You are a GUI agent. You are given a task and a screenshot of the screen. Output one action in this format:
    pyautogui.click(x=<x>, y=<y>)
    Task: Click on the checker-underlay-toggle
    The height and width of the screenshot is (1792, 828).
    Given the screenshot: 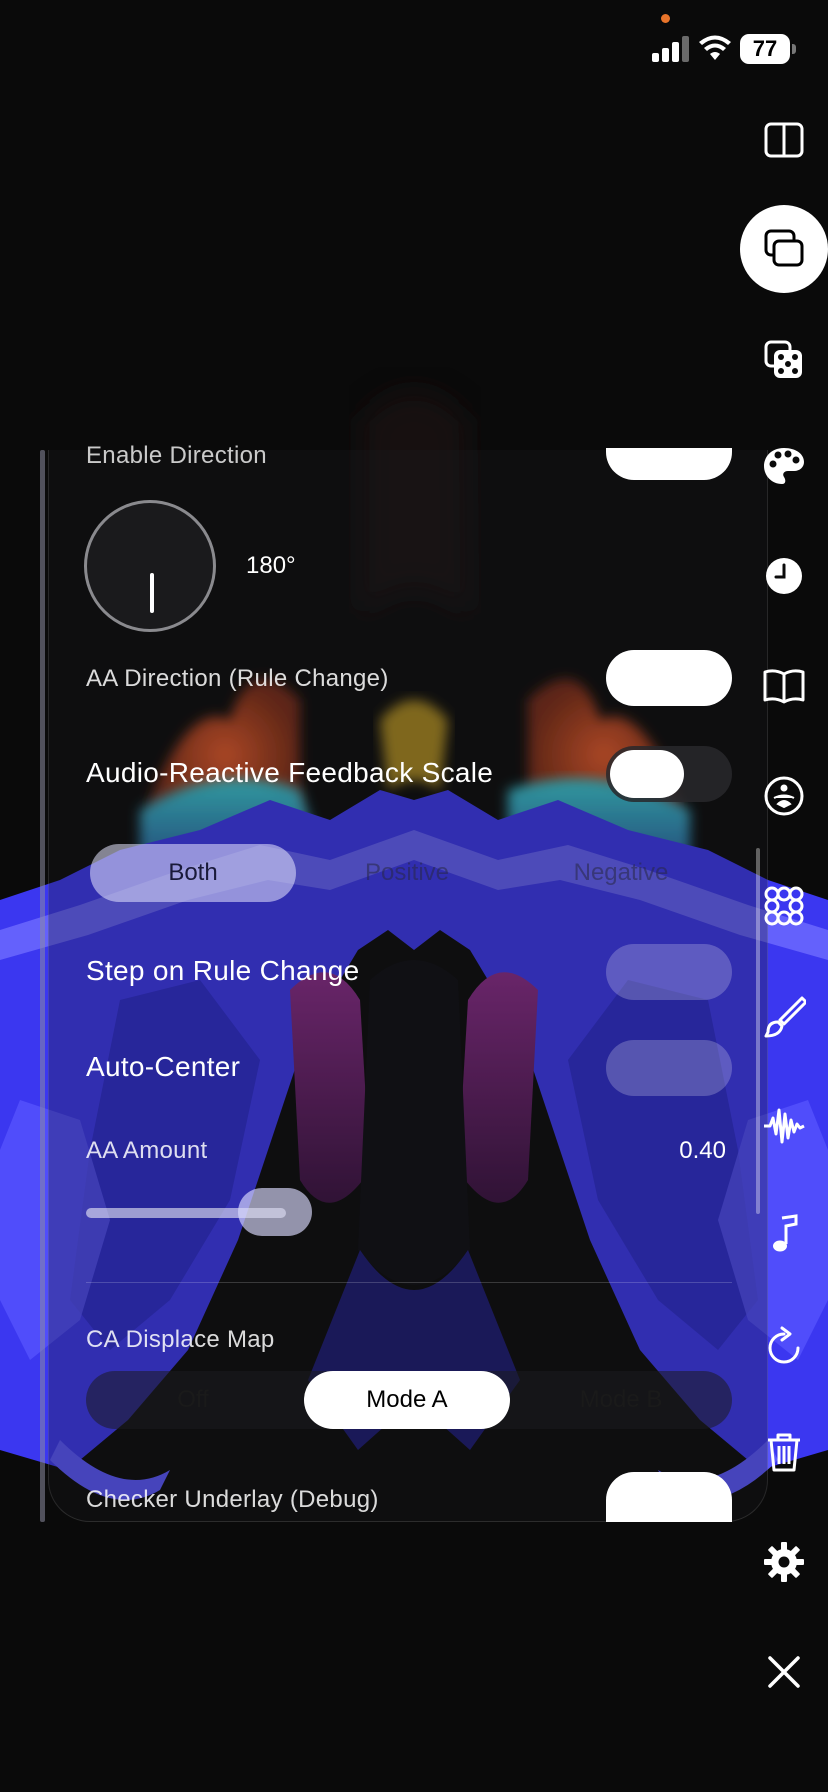 What is the action you would take?
    pyautogui.click(x=669, y=1497)
    